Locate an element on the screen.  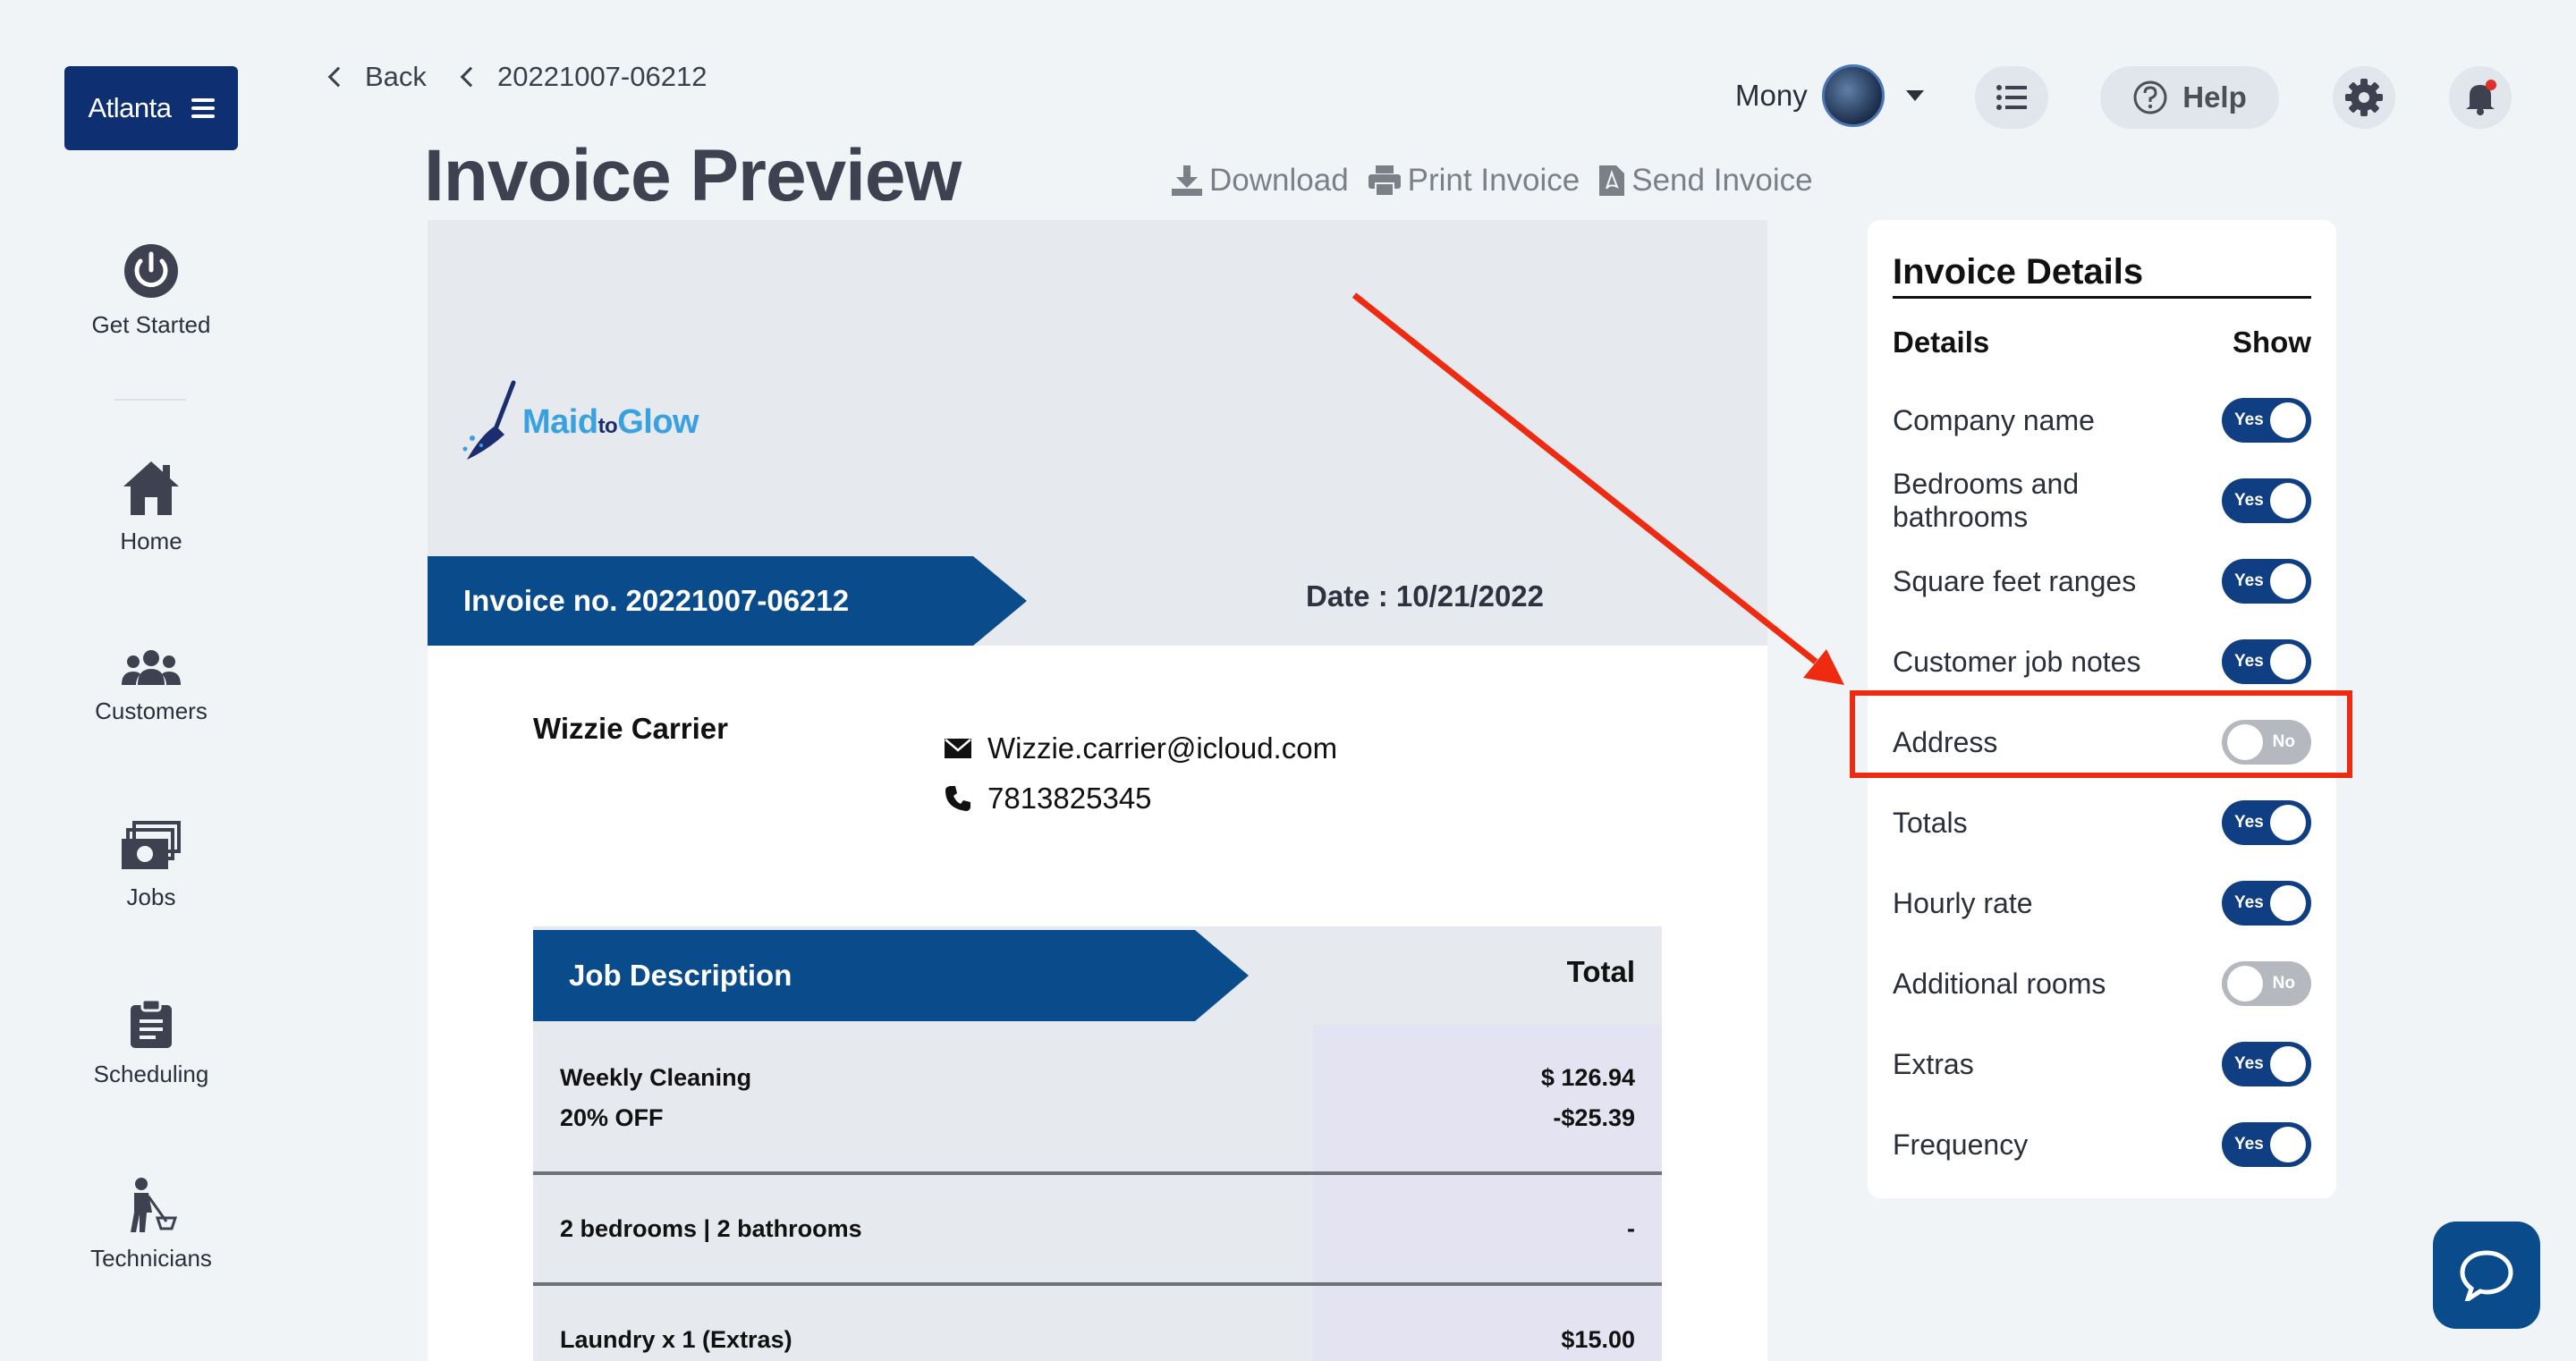
details-column-headers: Details Show is located at coordinates (2102, 342).